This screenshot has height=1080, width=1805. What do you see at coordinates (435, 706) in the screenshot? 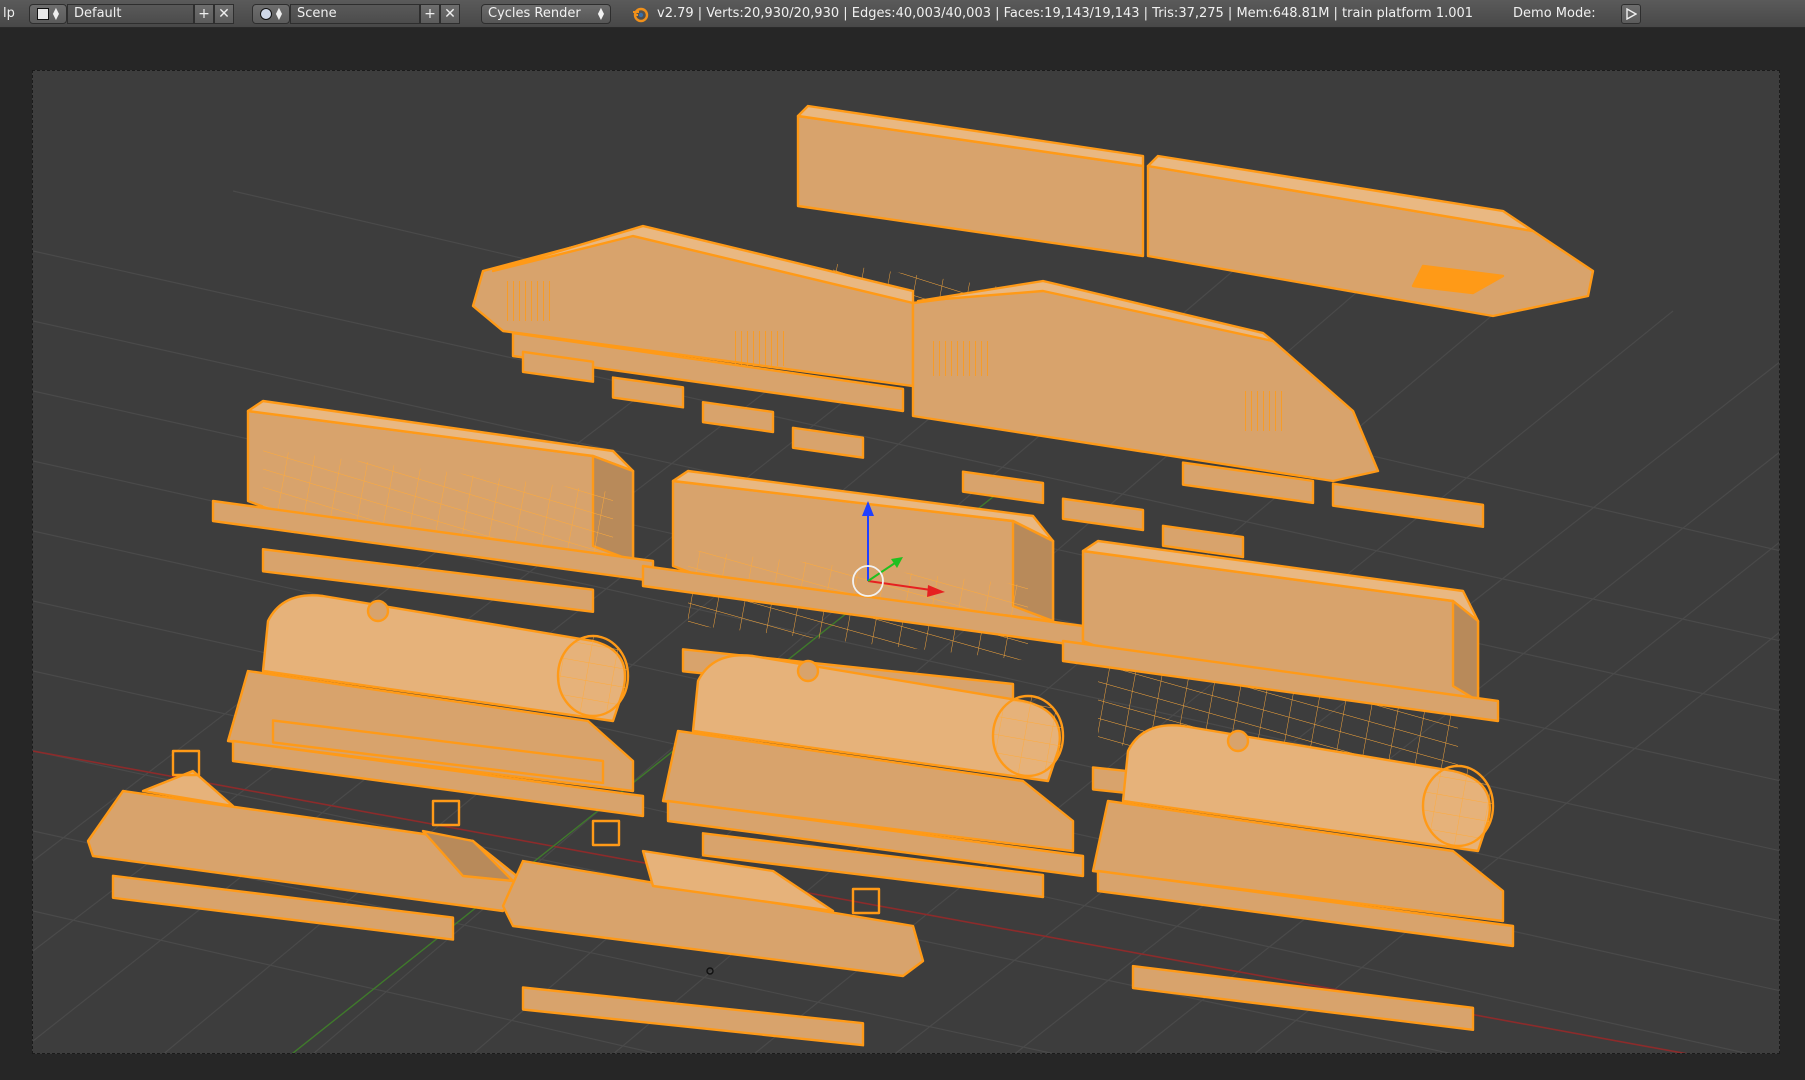
I see `tank-car-a` at bounding box center [435, 706].